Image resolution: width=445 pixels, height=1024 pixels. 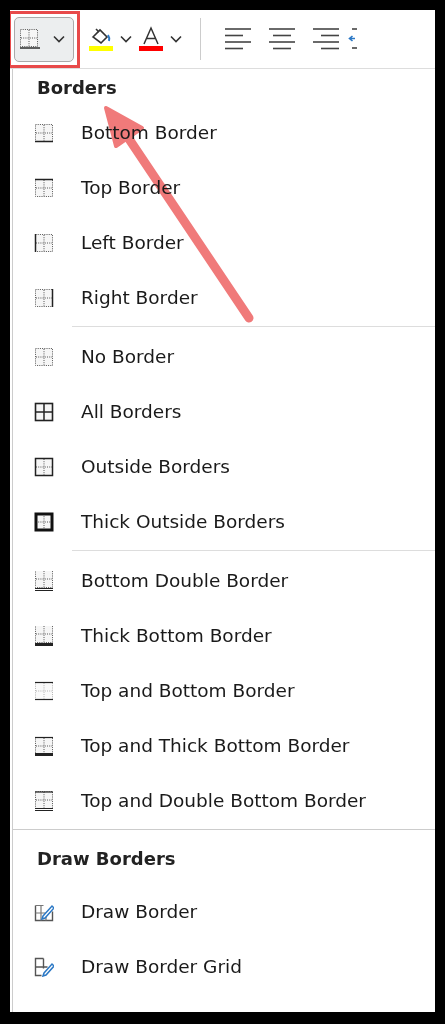 I want to click on menu-item-label: Outside Borders, so click(x=155, y=466).